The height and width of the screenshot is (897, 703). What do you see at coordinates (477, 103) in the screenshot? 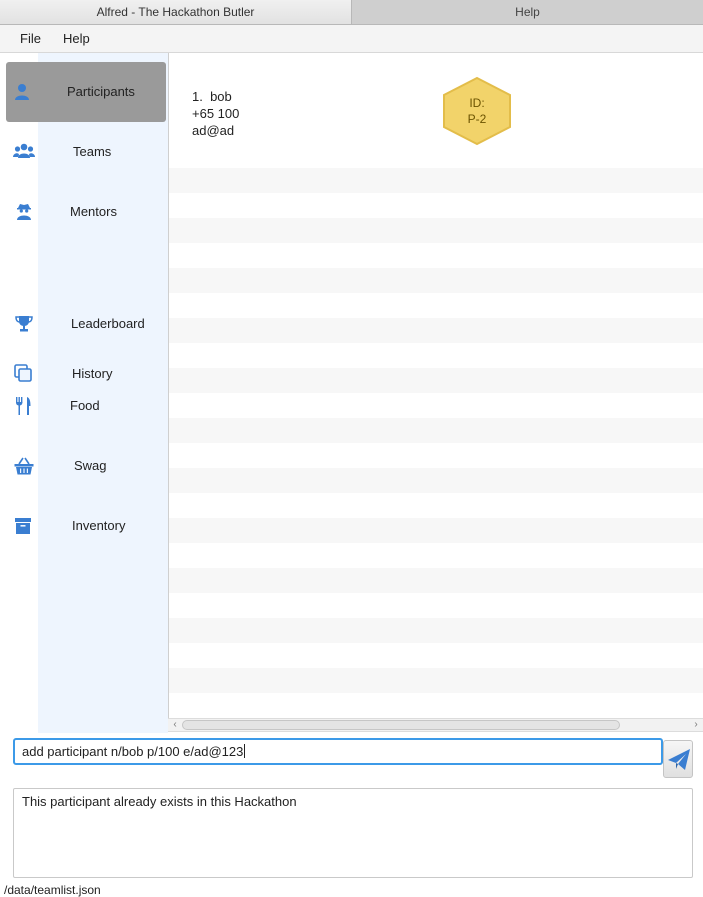
I see `participant-id-prefix: ID:` at bounding box center [477, 103].